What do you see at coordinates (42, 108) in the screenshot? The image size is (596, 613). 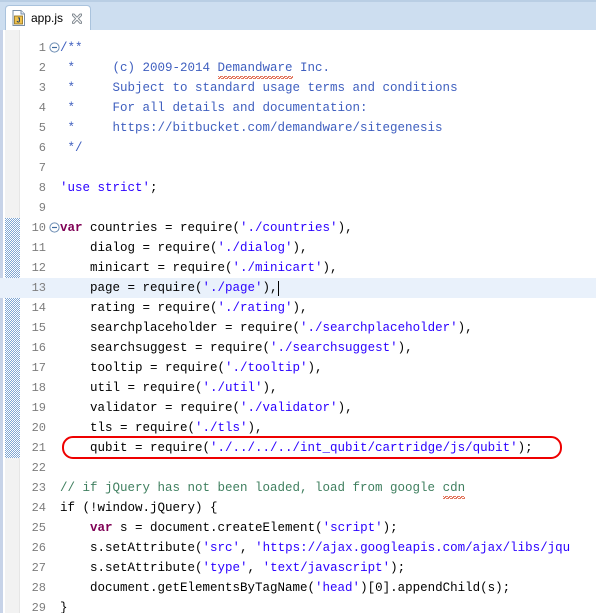 I see `line-number: 4` at bounding box center [42, 108].